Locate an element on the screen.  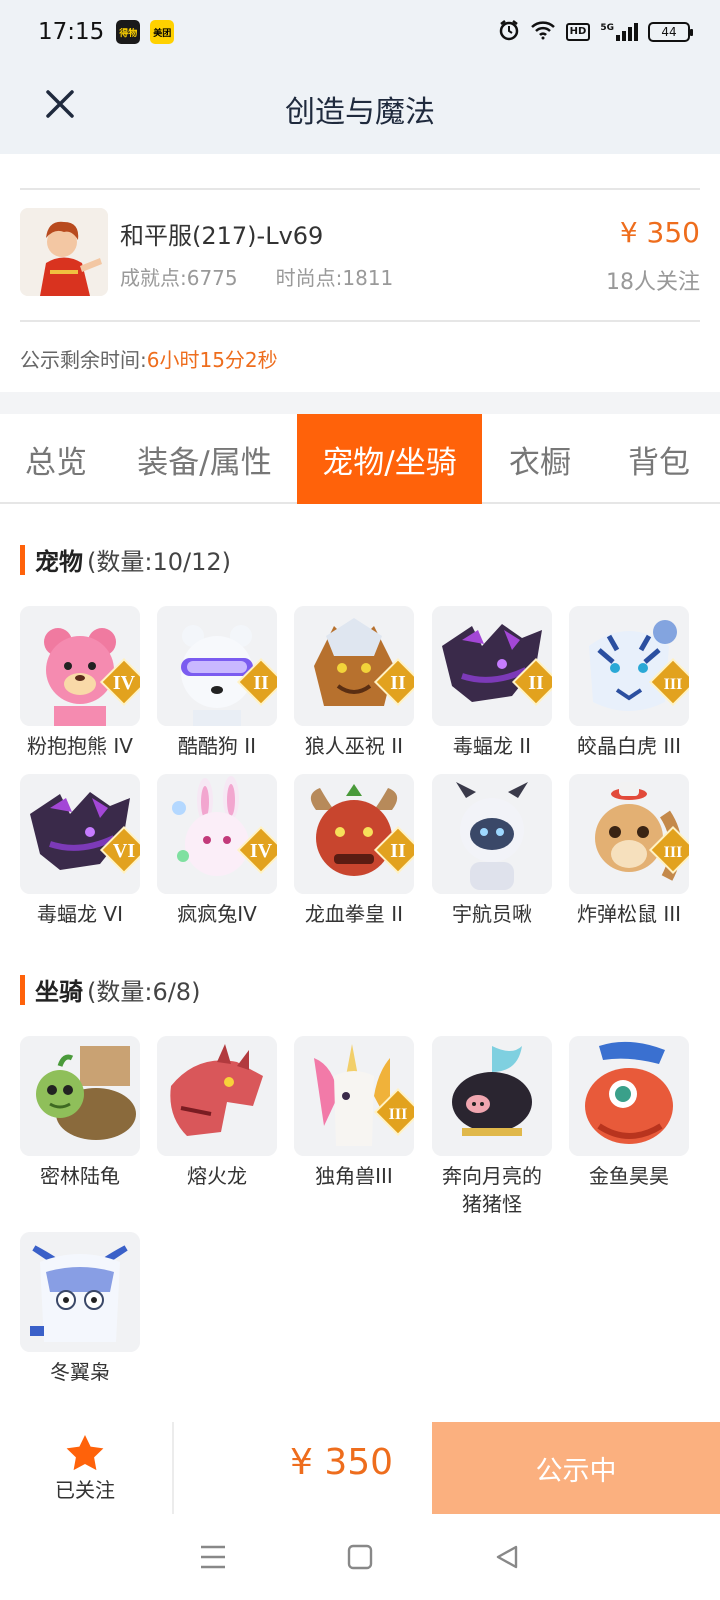
account-name: 和平服(217)-Lv69 is located at coordinates (222, 236).